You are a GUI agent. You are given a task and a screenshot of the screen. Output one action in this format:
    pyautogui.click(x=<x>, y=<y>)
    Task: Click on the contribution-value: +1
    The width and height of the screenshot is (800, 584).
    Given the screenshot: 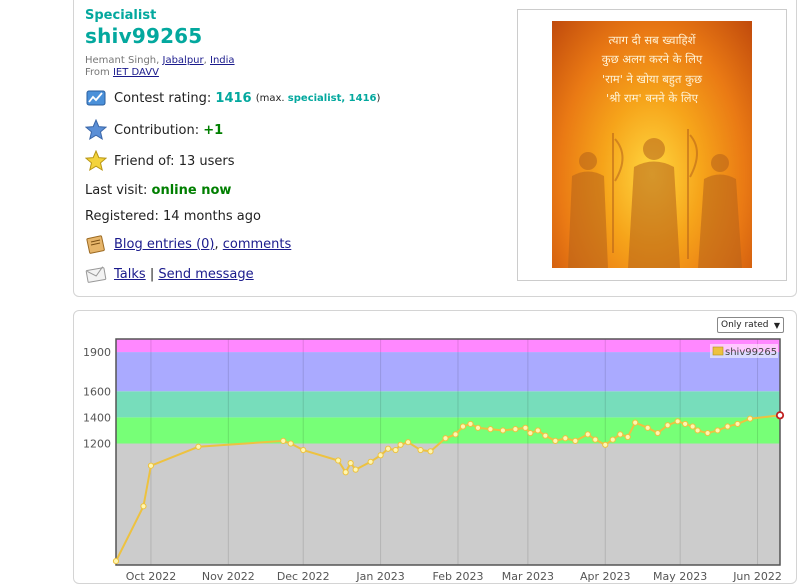 What is the action you would take?
    pyautogui.click(x=213, y=130)
    